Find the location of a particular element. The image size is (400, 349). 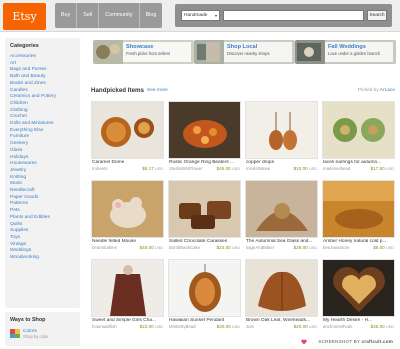

item-card: Caramel Dome trobeets $6.17 USD is located at coordinates (127, 137).